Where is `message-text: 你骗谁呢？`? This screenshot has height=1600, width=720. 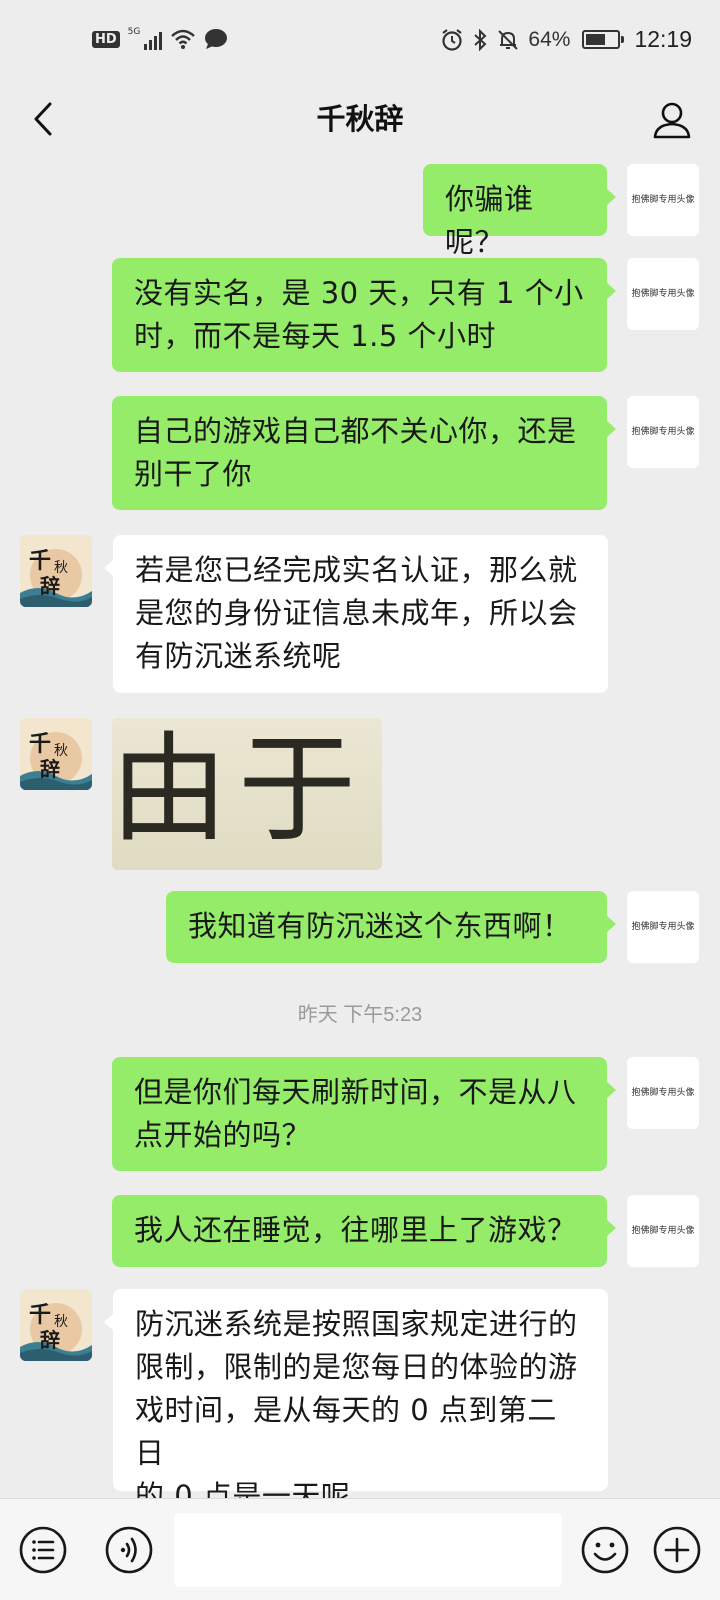 message-text: 你骗谁呢？ is located at coordinates (489, 220).